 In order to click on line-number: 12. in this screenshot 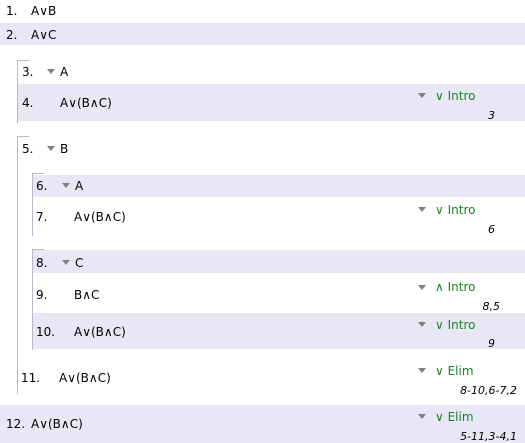, I will do `click(16, 424)`.